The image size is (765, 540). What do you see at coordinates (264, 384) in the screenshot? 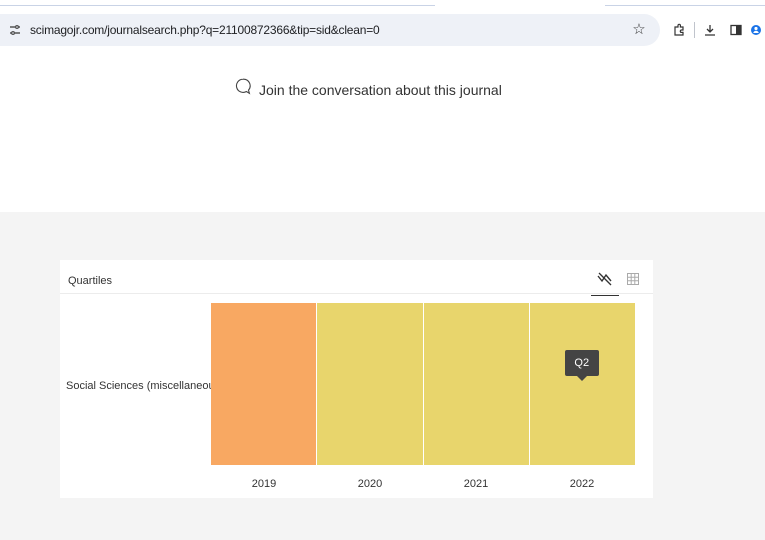
I see `quartile-cell-2019` at bounding box center [264, 384].